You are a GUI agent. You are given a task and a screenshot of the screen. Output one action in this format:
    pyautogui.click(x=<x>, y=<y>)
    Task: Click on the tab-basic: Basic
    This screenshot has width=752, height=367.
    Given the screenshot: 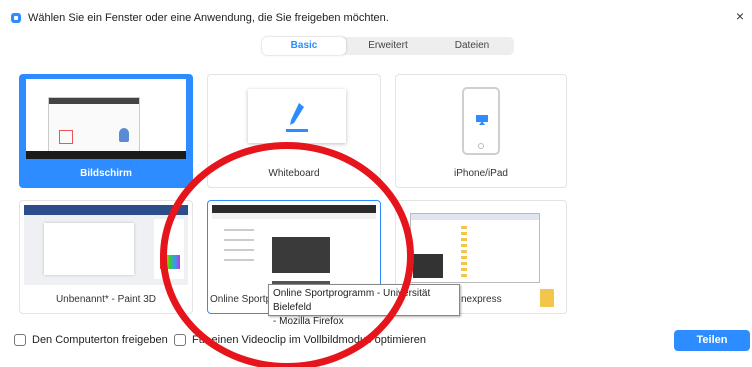 What is the action you would take?
    pyautogui.click(x=304, y=46)
    